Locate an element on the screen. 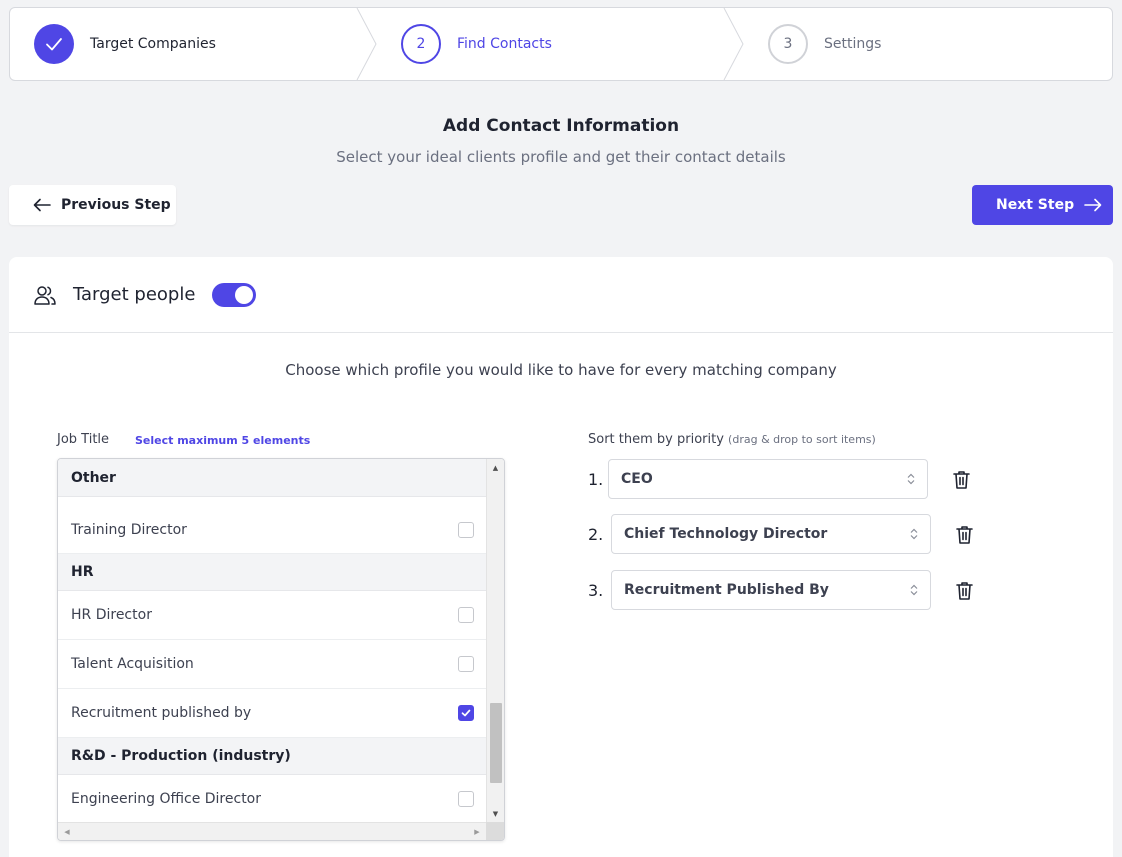 Image resolution: width=1122 pixels, height=857 pixels. step-number-circle: 2 is located at coordinates (421, 44).